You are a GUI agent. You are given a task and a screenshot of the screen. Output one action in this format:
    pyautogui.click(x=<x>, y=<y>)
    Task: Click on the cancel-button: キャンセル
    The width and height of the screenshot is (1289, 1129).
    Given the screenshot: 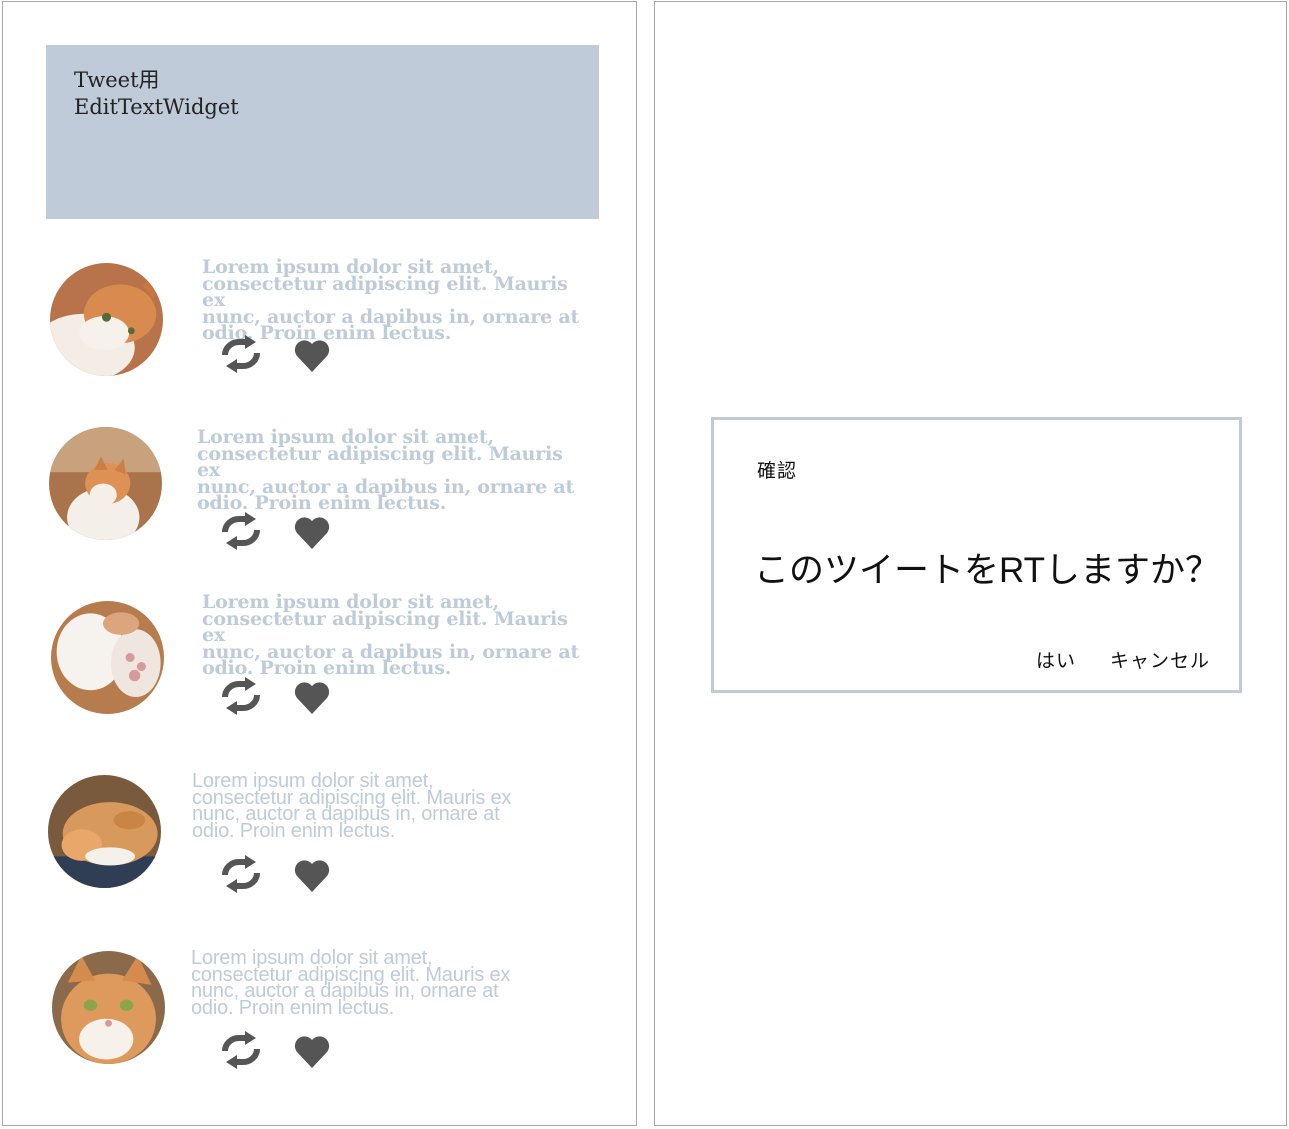 What is the action you would take?
    pyautogui.click(x=1160, y=659)
    